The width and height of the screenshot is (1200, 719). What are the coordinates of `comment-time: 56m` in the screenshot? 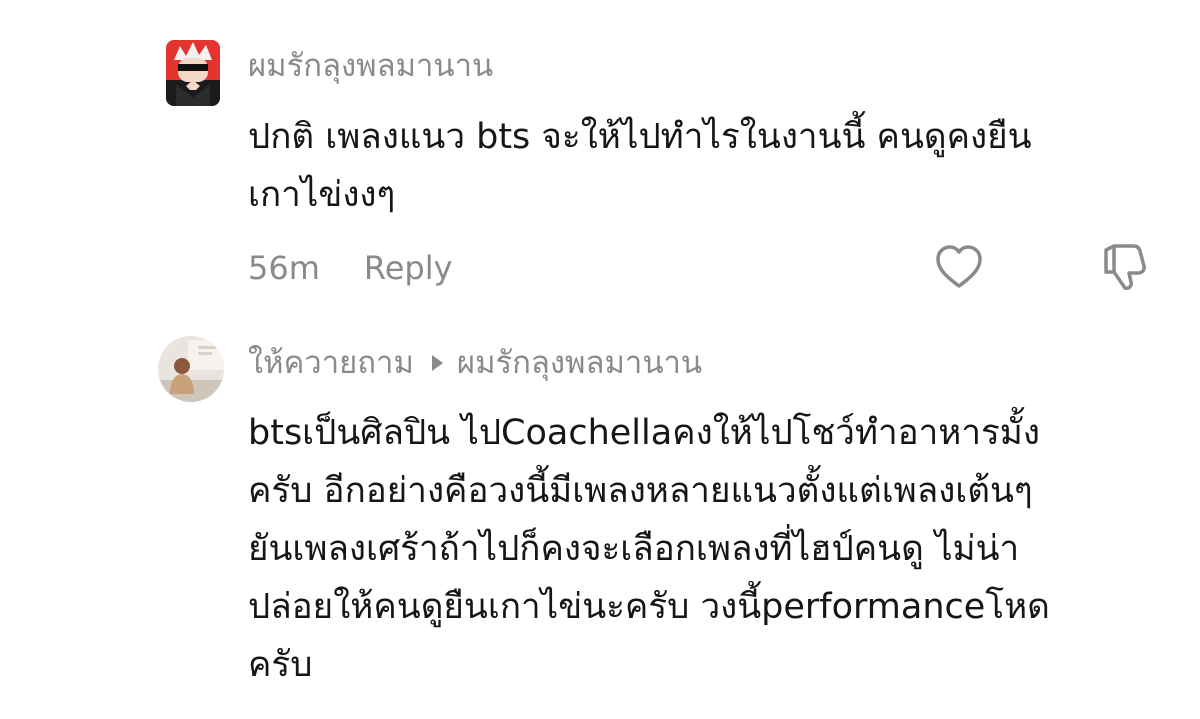 It's located at (284, 268).